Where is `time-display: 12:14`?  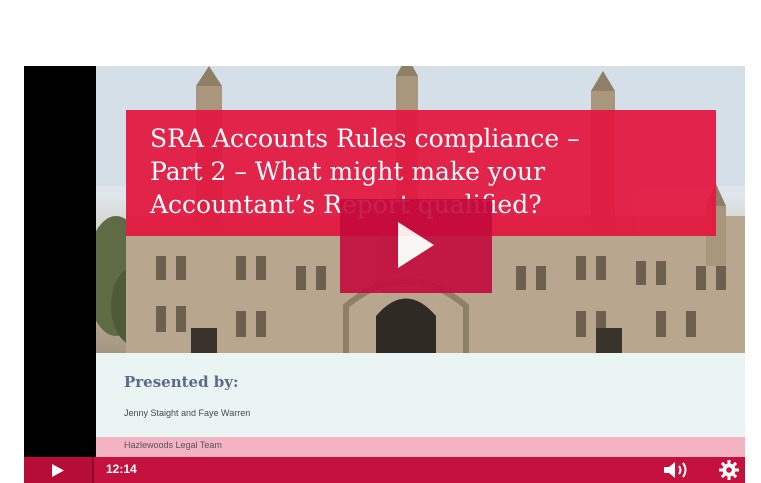
time-display: 12:14 is located at coordinates (121, 469).